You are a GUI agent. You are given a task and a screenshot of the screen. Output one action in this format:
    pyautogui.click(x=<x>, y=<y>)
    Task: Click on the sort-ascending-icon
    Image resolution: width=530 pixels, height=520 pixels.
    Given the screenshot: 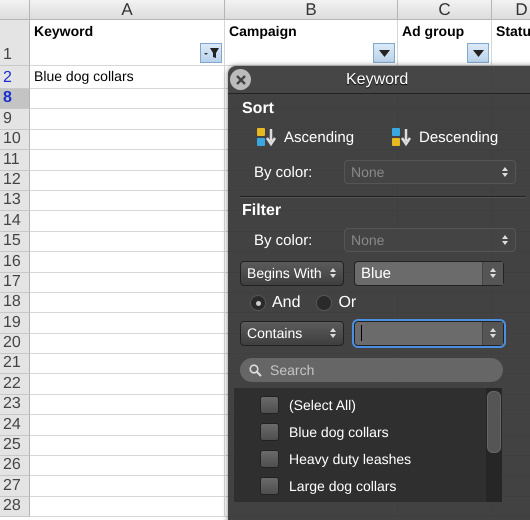 What is the action you would take?
    pyautogui.click(x=267, y=137)
    